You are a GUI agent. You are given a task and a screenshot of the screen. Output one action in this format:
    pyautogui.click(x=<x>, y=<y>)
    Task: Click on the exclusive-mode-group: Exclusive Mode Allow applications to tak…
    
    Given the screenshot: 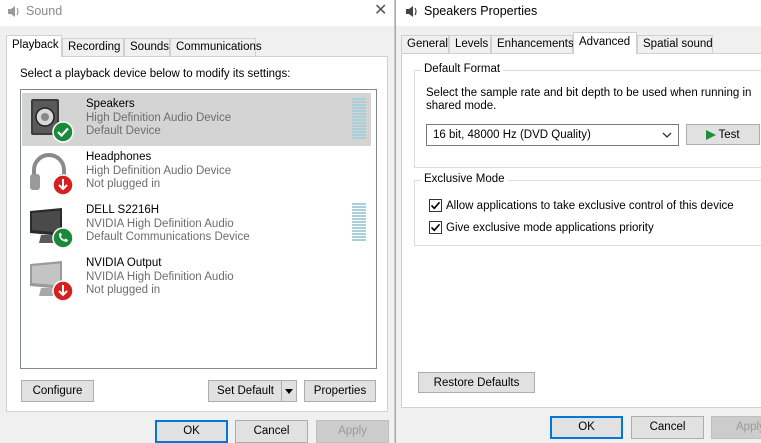 What is the action you would take?
    pyautogui.click(x=587, y=209)
    